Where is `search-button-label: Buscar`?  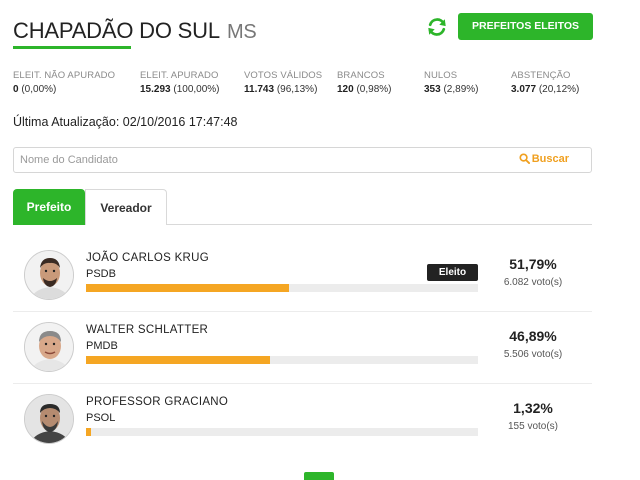 search-button-label: Buscar is located at coordinates (550, 159).